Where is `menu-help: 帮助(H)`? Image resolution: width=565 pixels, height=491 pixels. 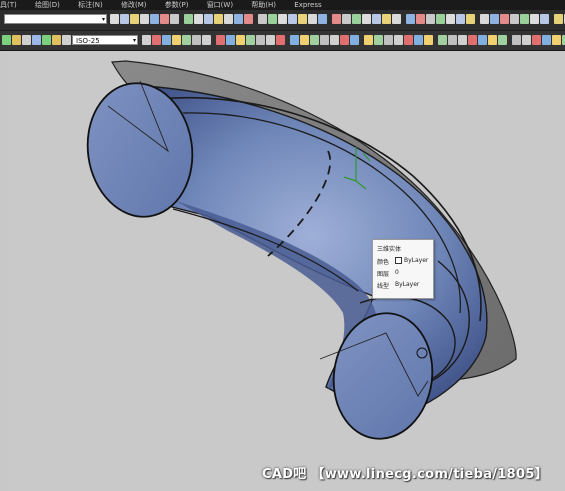 menu-help: 帮助(H) is located at coordinates (263, 5).